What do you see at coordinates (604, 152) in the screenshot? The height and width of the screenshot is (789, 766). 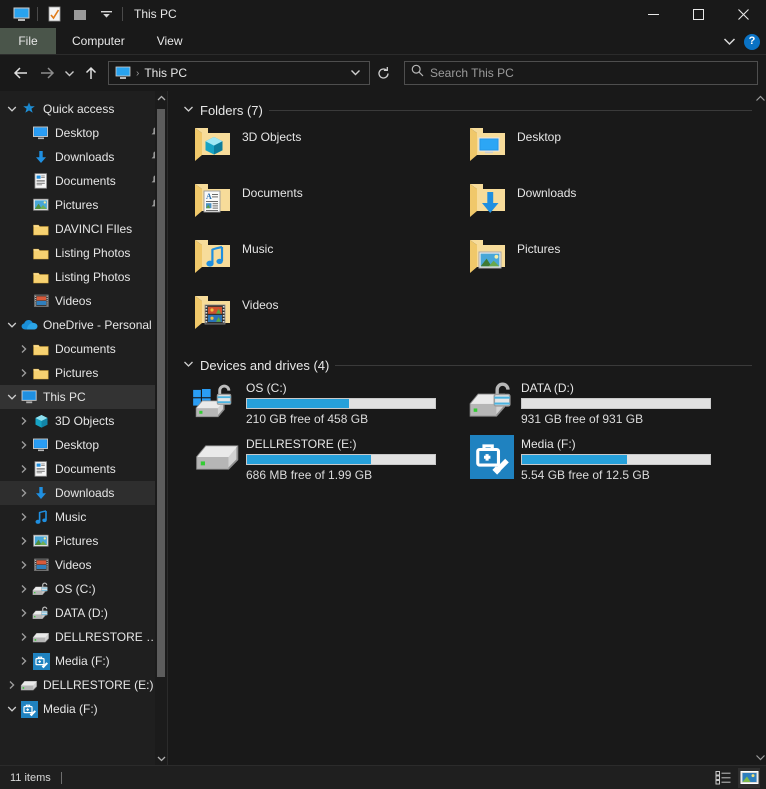 I see `folder-item: Desktop` at bounding box center [604, 152].